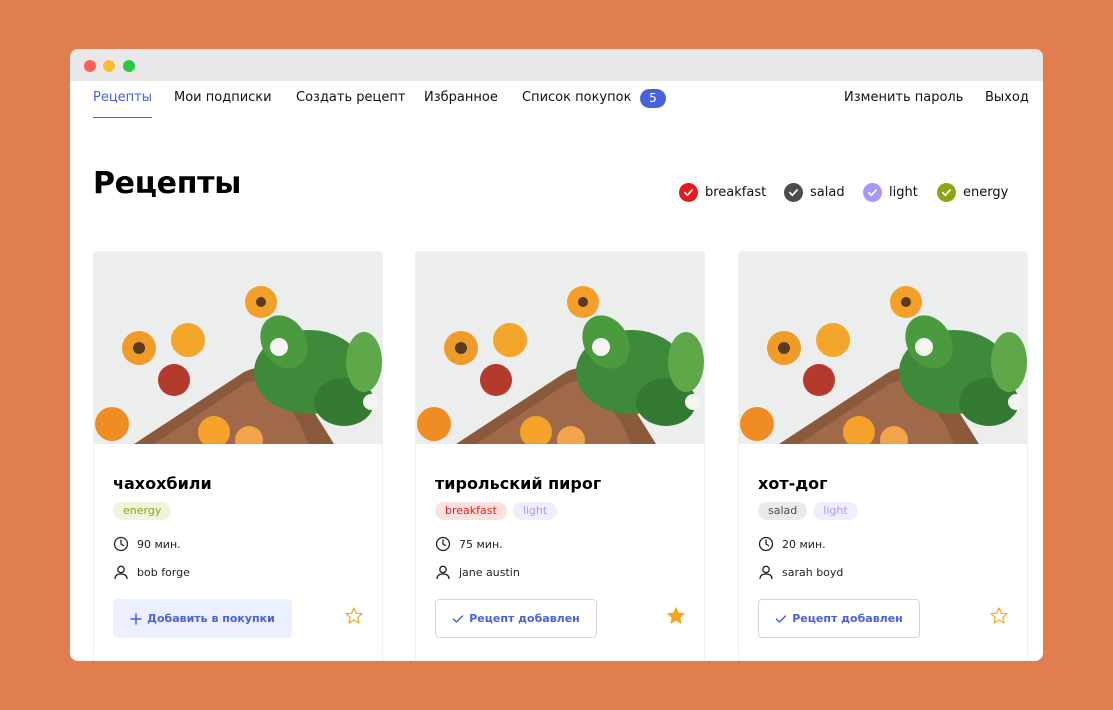 This screenshot has height=710, width=1113. Describe the element at coordinates (903, 98) in the screenshot. I see `nav-change-password: Изменить пароль` at that location.